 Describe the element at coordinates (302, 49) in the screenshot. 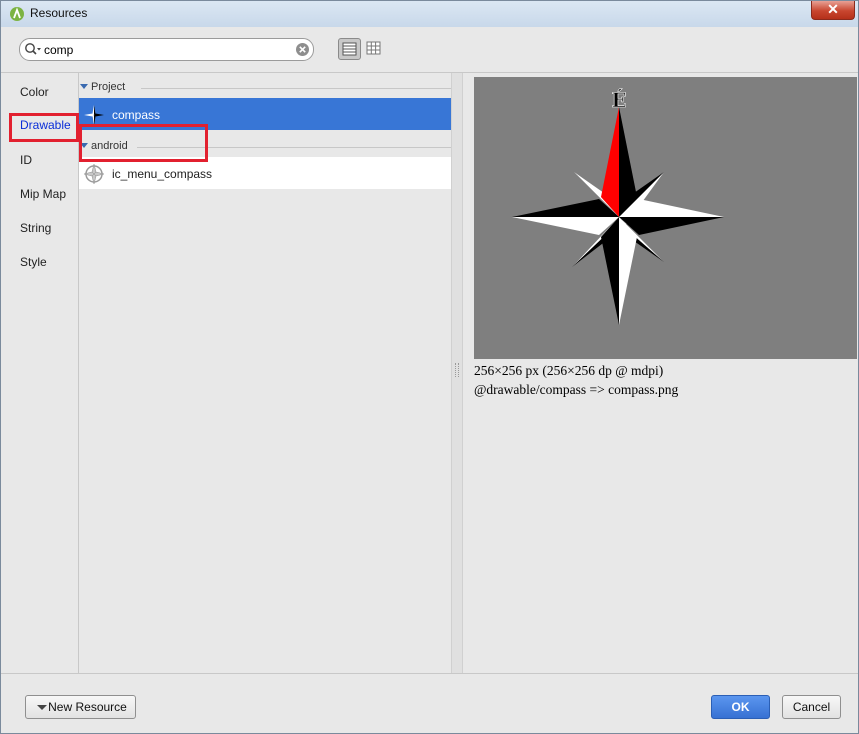

I see `clear-search-icon` at that location.